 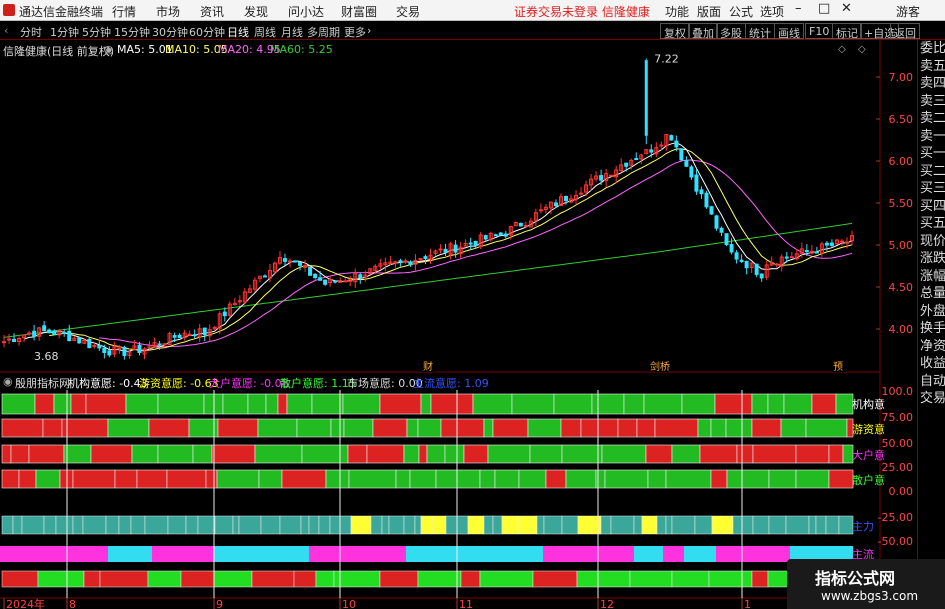 What do you see at coordinates (847, 31) in the screenshot?
I see `btn-biaoji: 标记` at bounding box center [847, 31].